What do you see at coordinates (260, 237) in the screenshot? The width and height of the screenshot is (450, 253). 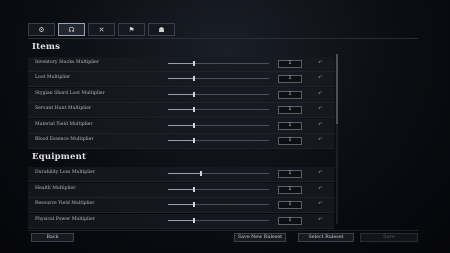 I see `save-new-ruleset-button: Save New Ruleset` at bounding box center [260, 237].